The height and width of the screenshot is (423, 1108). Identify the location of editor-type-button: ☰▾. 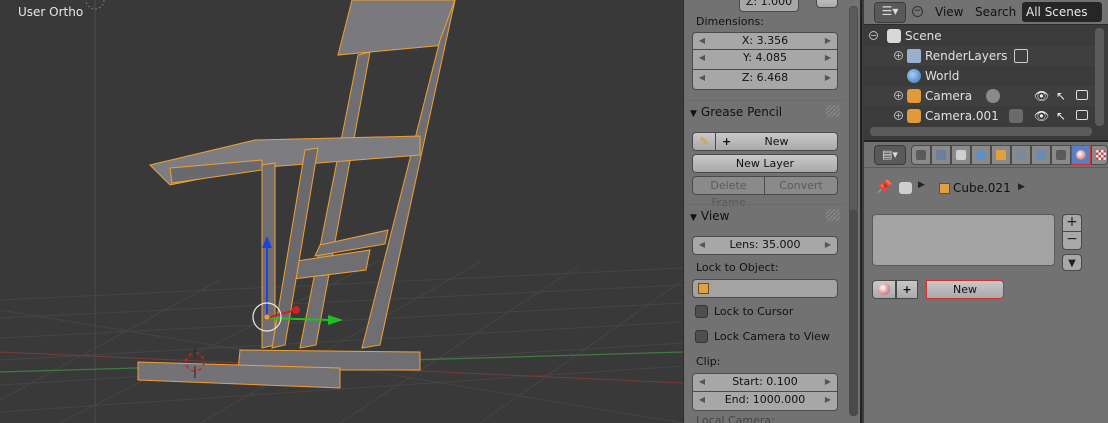
(890, 12).